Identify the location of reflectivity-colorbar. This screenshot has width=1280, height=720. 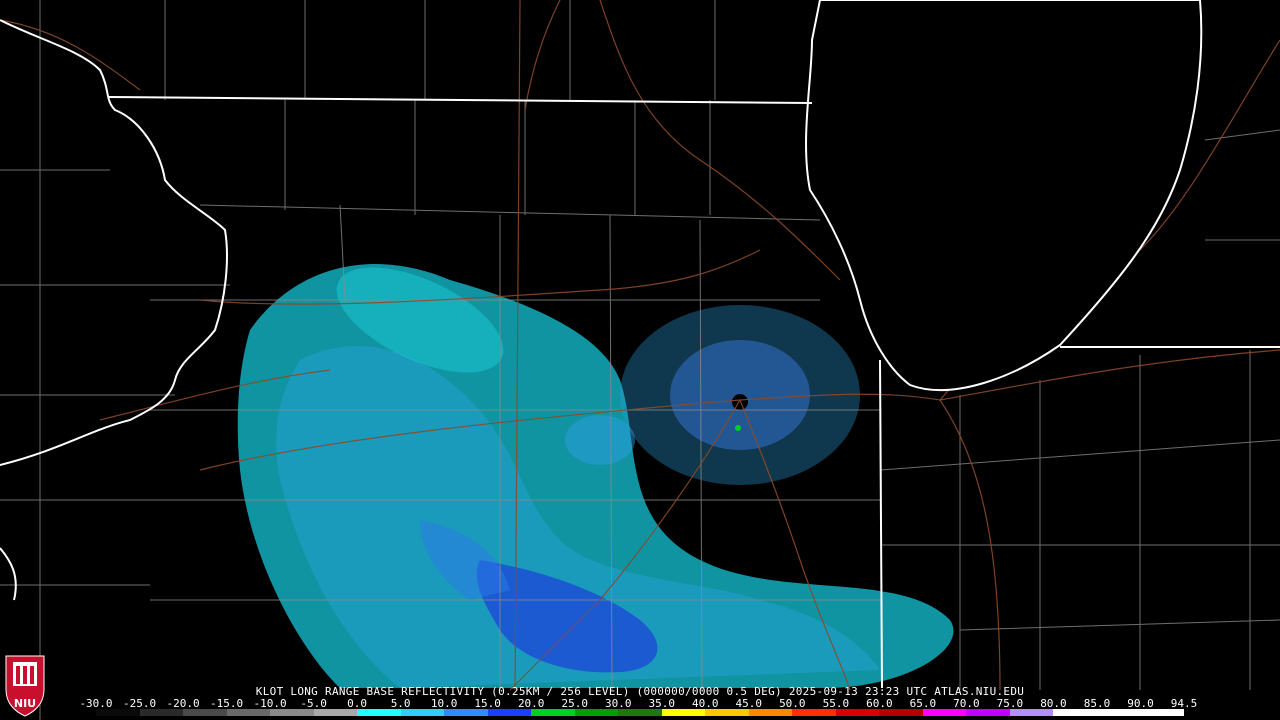
(640, 712).